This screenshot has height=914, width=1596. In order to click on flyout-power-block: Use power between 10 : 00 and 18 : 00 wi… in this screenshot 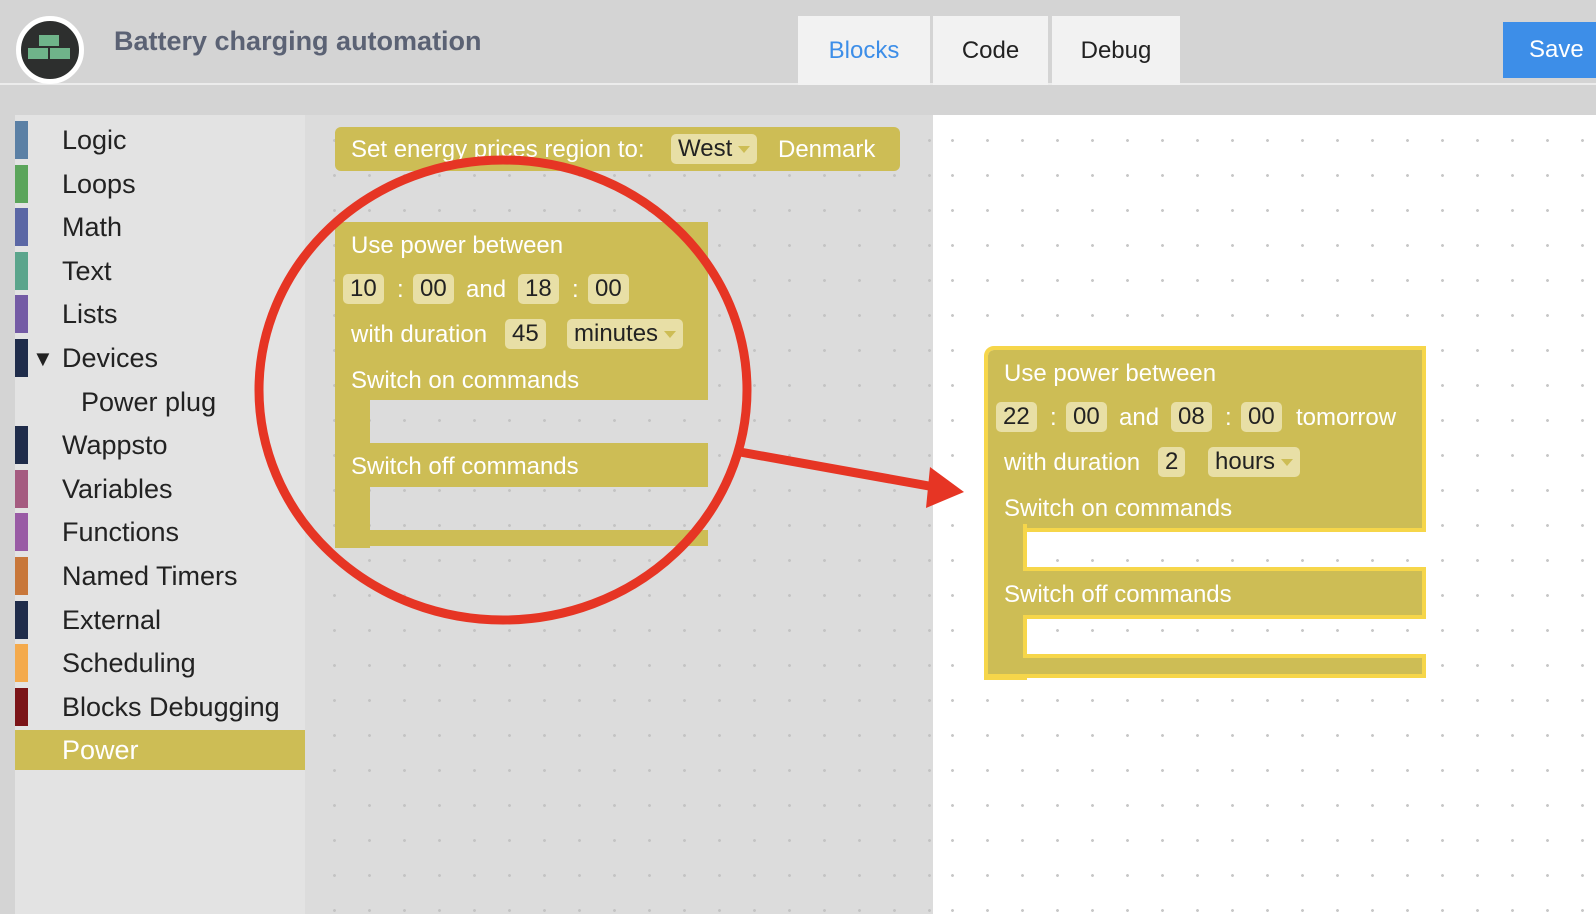, I will do `click(521, 385)`.